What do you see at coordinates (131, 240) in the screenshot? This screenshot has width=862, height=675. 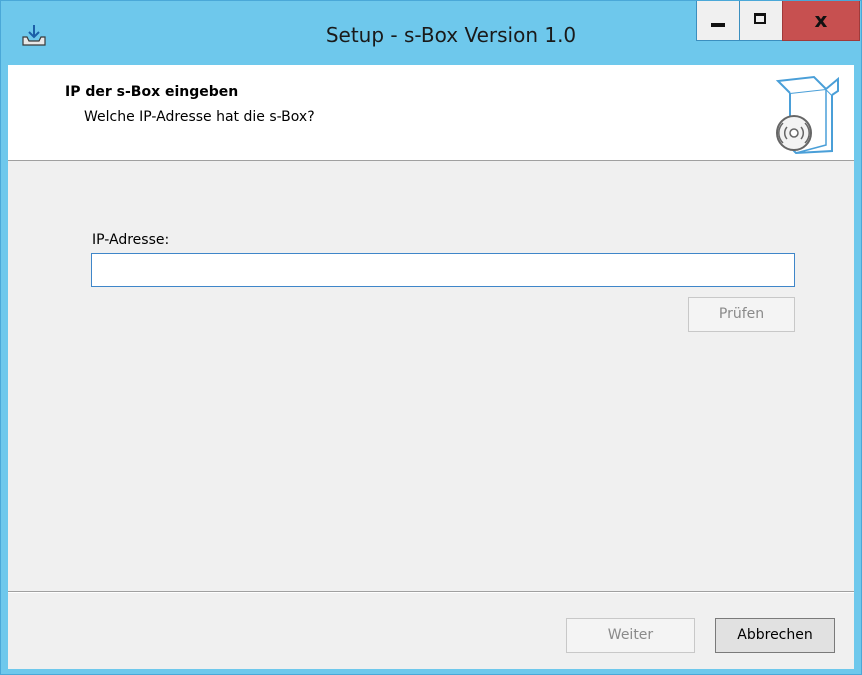 I see `ip-address-label: IP-Adresse:` at bounding box center [131, 240].